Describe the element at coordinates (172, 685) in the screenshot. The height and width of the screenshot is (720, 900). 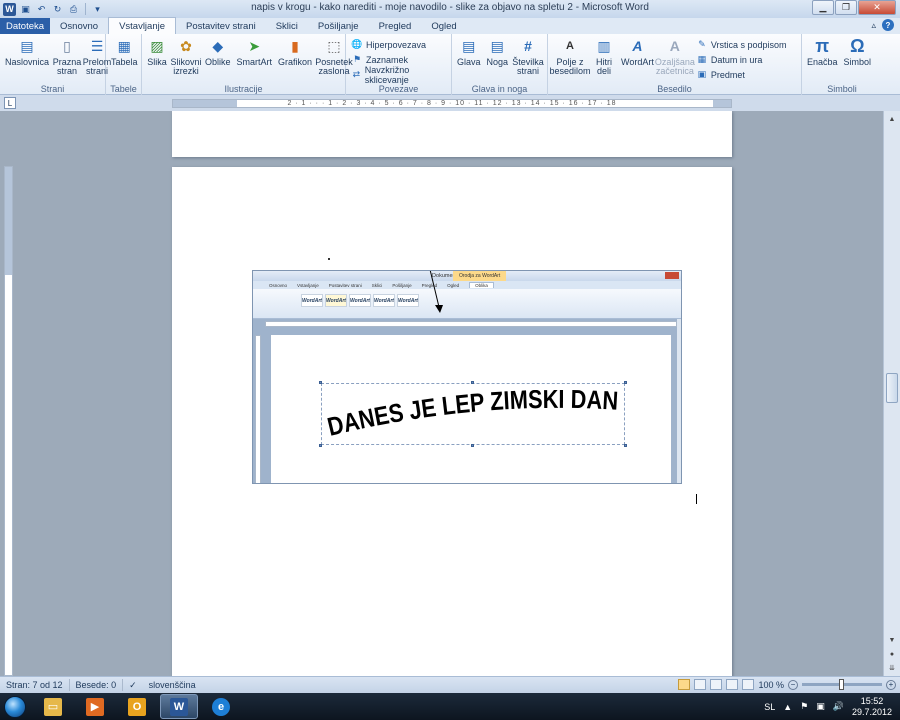
I see `language-indicator: slovenščina` at that location.